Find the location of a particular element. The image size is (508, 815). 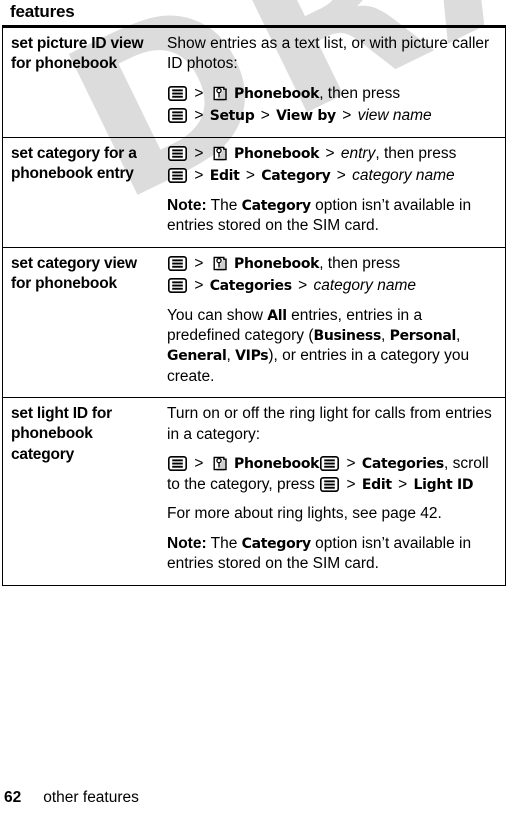

feature-term: set light ID for phonebook category is located at coordinates (83, 491).